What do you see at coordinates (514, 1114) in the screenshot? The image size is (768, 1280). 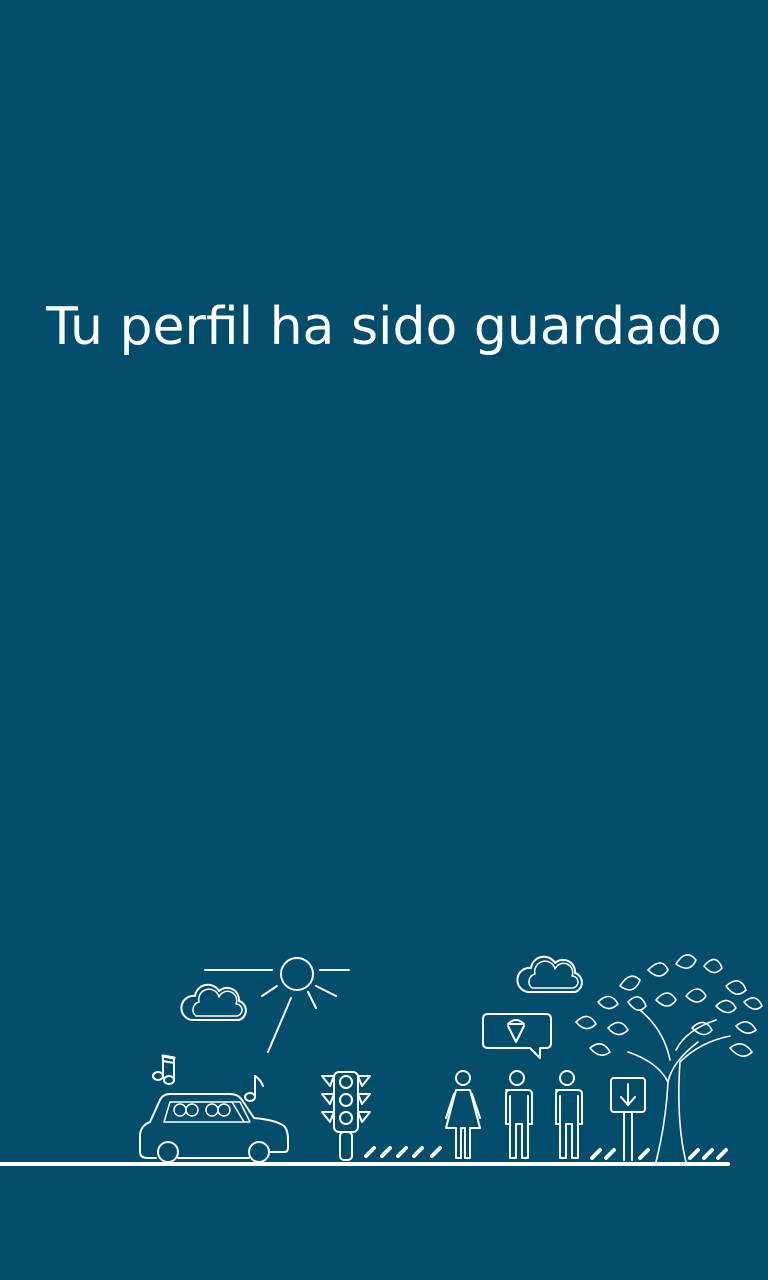 I see `pedestrians-icon` at bounding box center [514, 1114].